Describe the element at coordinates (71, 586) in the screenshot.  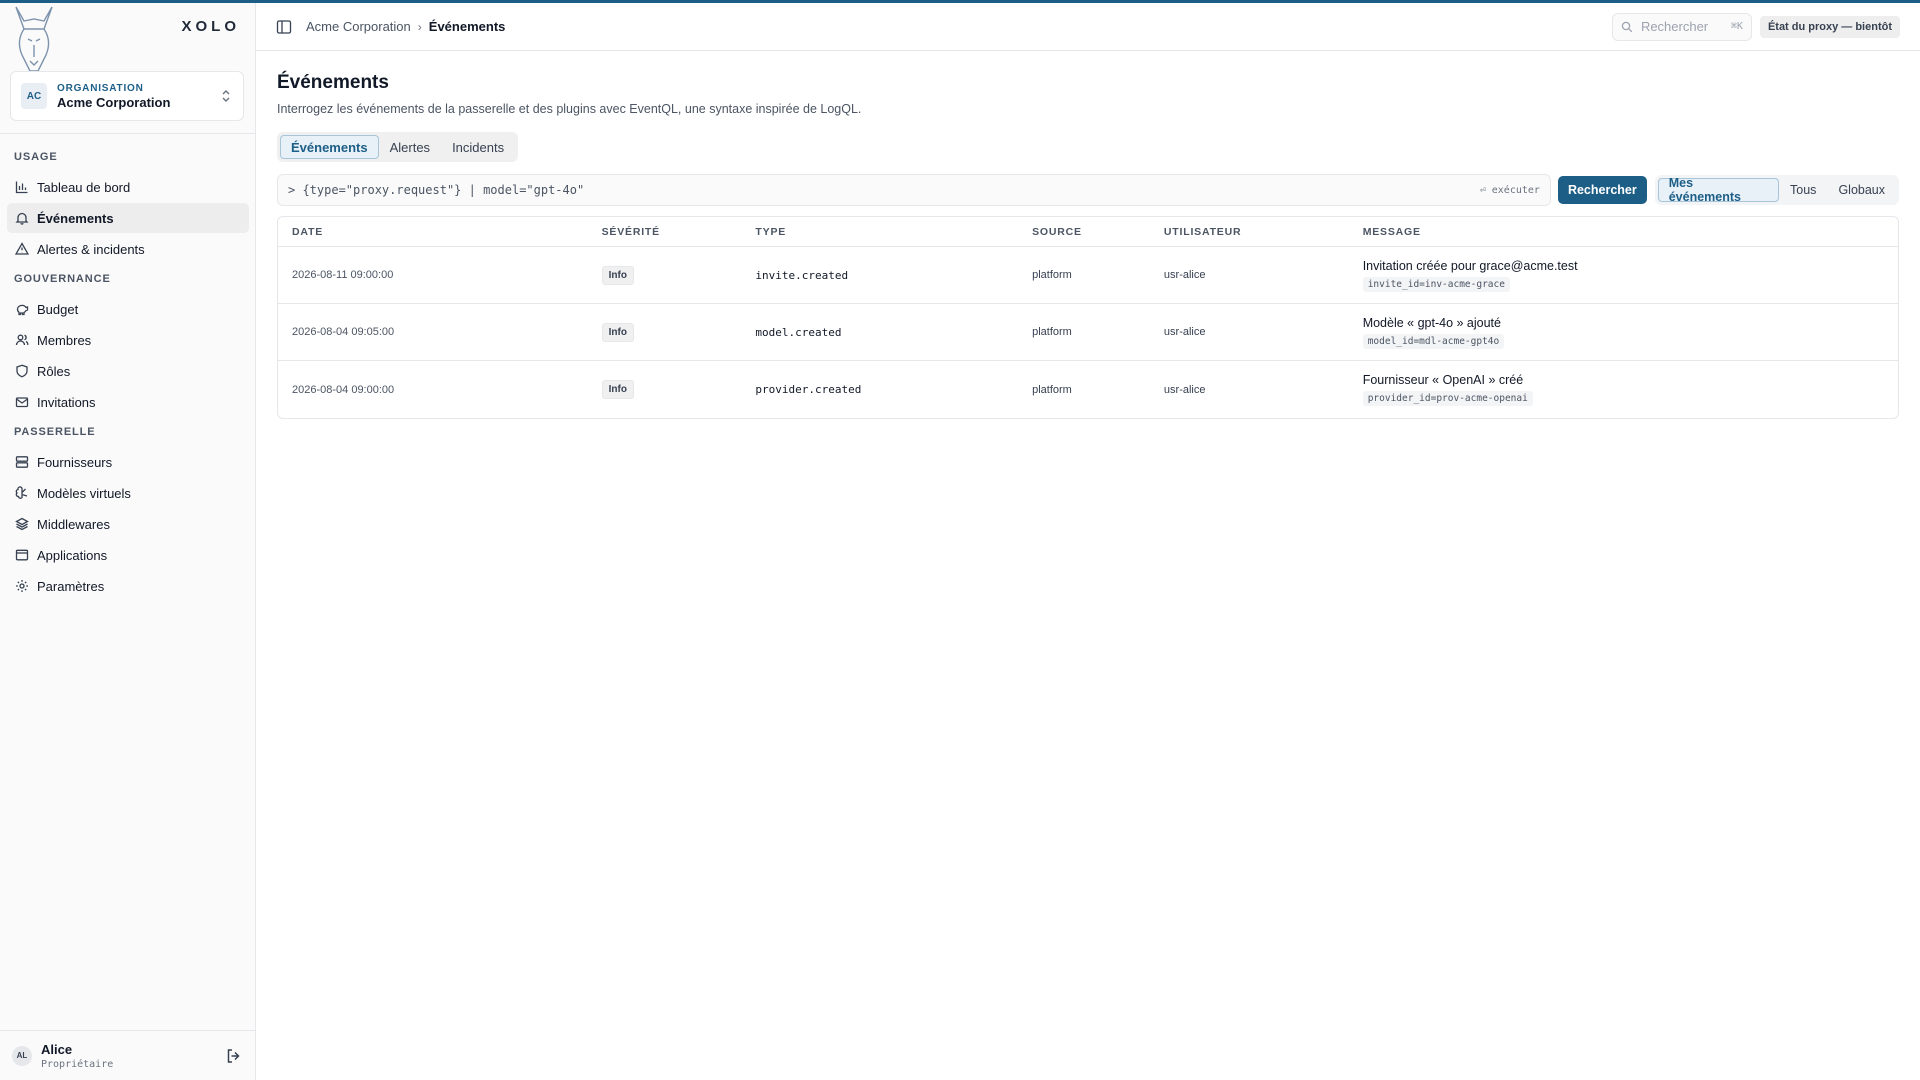
I see `sidebar-item-label: Paramètres` at that location.